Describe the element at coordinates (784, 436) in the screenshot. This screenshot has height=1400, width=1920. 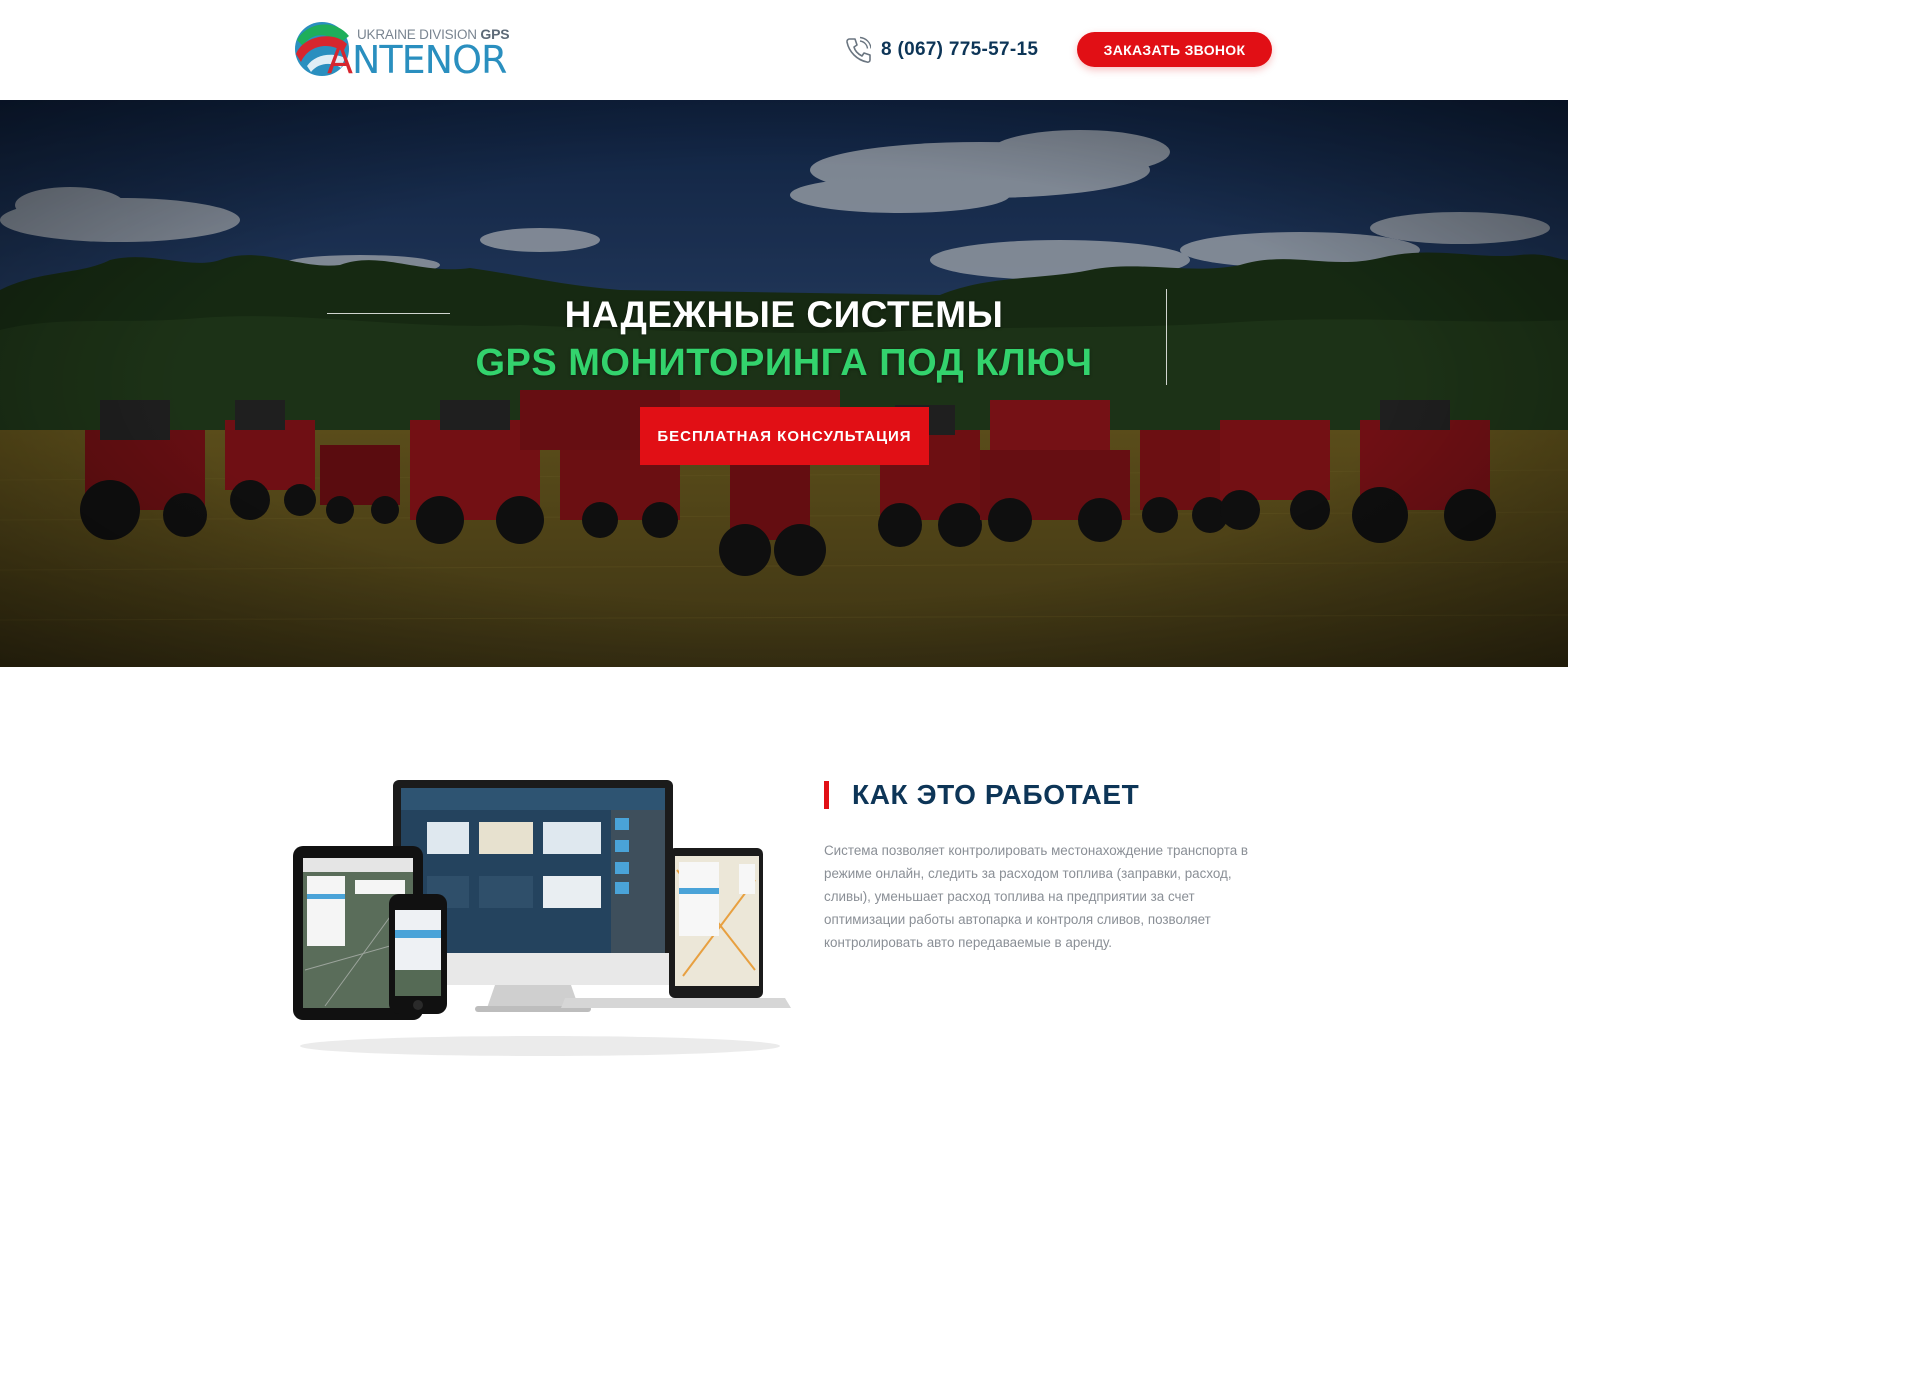
I see `free-consultation-button: БЕСПЛАТНАЯ КОНСУЛЬТАЦИЯ` at that location.